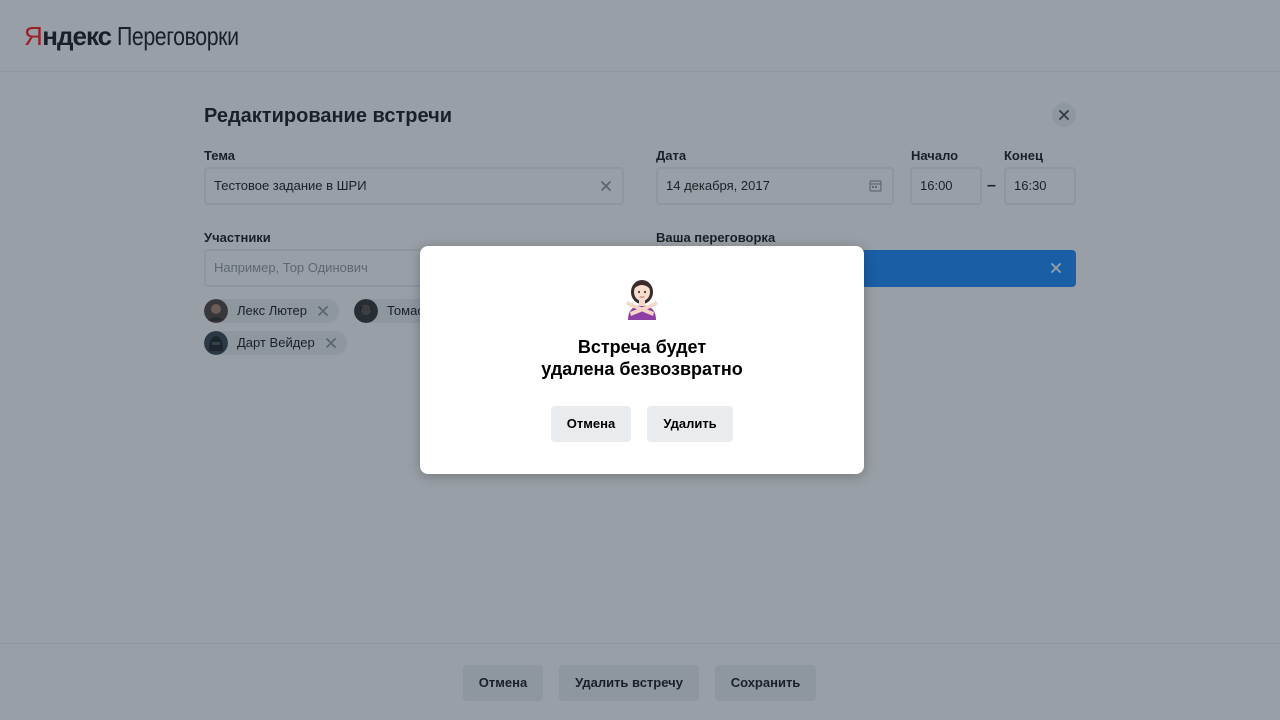 The width and height of the screenshot is (1280, 720). What do you see at coordinates (642, 369) in the screenshot?
I see `modal-title-line2: удалена безвозвратно` at bounding box center [642, 369].